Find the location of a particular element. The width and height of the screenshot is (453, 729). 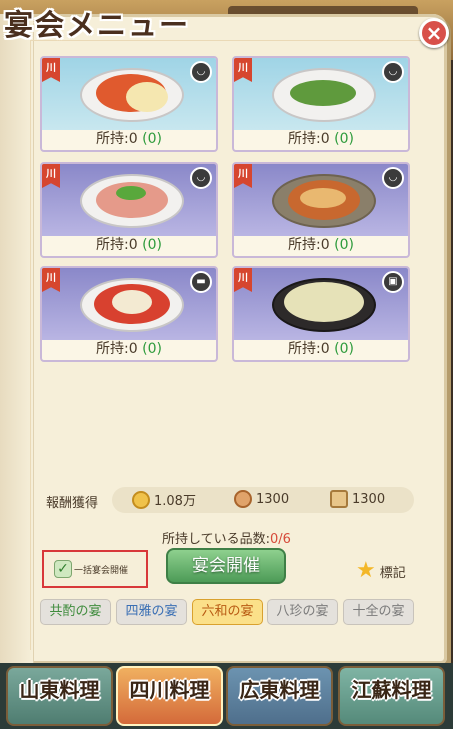

scroll-icon is located at coordinates (339, 499).